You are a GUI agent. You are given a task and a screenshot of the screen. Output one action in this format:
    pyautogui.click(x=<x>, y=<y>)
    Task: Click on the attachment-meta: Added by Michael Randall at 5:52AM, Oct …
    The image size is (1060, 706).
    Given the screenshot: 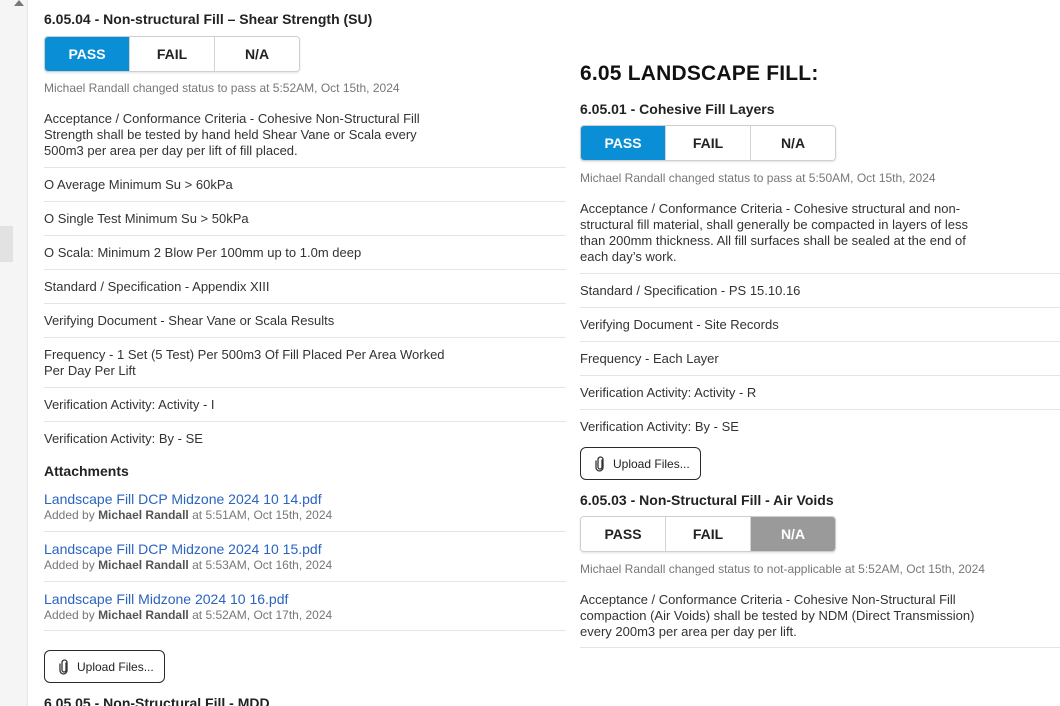 What is the action you would take?
    pyautogui.click(x=188, y=615)
    